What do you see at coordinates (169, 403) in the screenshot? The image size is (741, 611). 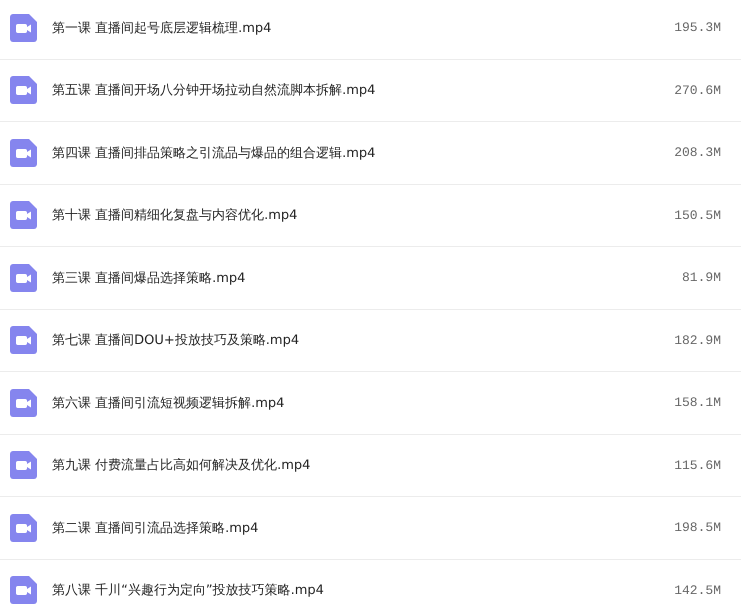 I see `file-name: 第六课 直播间引流短视频逻辑拆解.mp4` at bounding box center [169, 403].